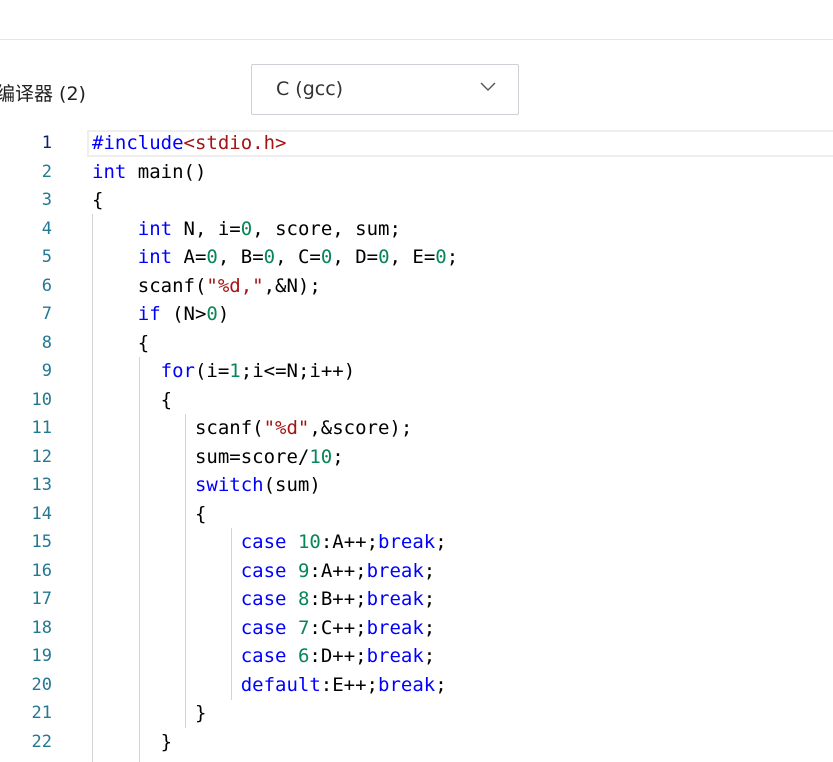 The height and width of the screenshot is (762, 833). What do you see at coordinates (46, 257) in the screenshot?
I see `line-number: 5` at bounding box center [46, 257].